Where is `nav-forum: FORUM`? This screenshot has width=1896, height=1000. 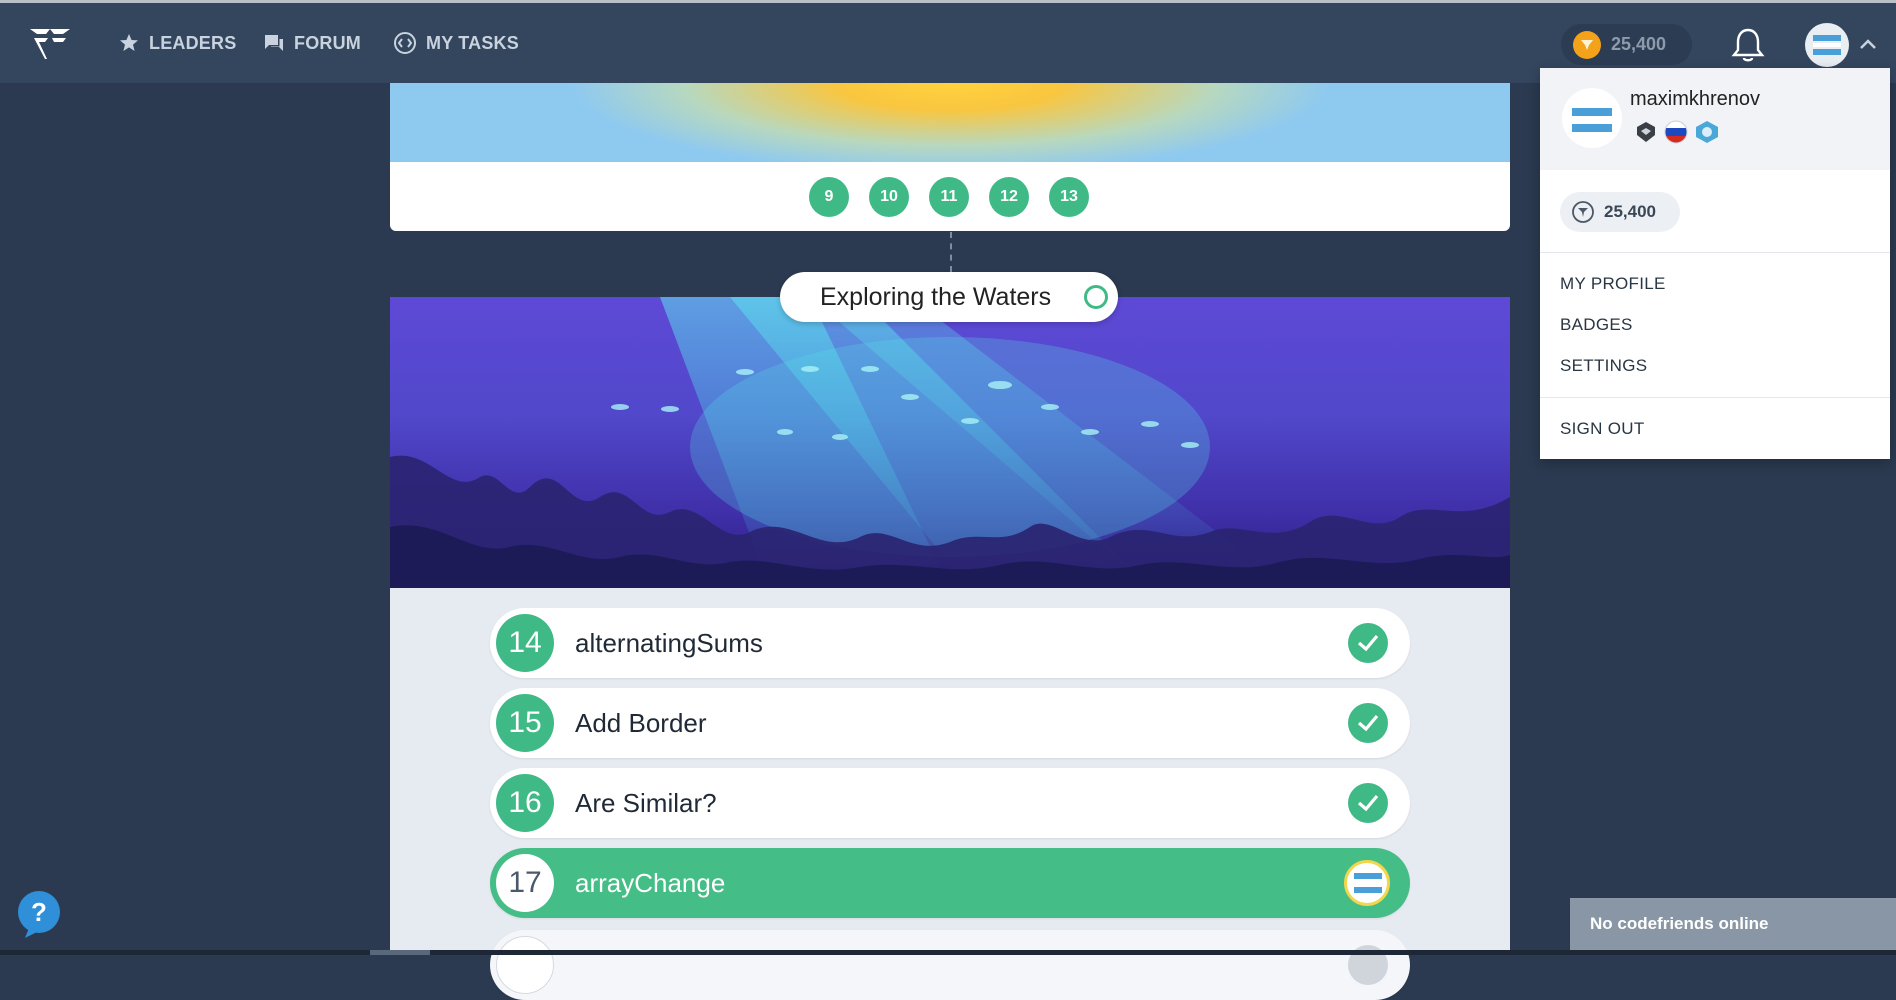
nav-forum: FORUM is located at coordinates (312, 43).